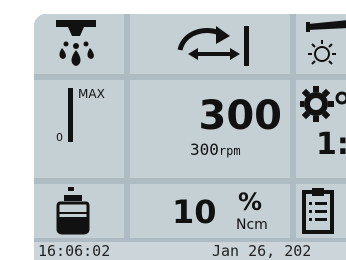 The width and height of the screenshot is (346, 260). Describe the element at coordinates (326, 42) in the screenshot. I see `handpiece-light-icon` at that location.